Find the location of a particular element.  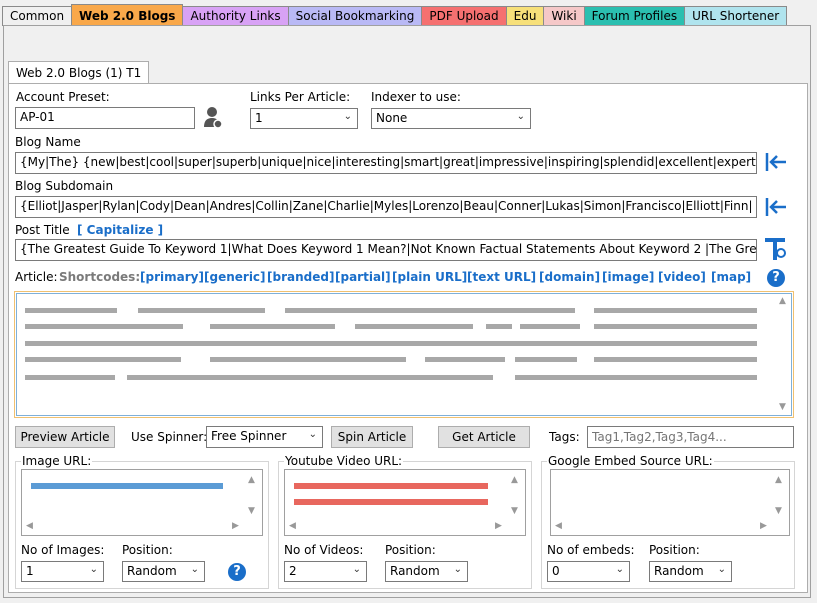

tab-wiki: Wiki is located at coordinates (564, 16).